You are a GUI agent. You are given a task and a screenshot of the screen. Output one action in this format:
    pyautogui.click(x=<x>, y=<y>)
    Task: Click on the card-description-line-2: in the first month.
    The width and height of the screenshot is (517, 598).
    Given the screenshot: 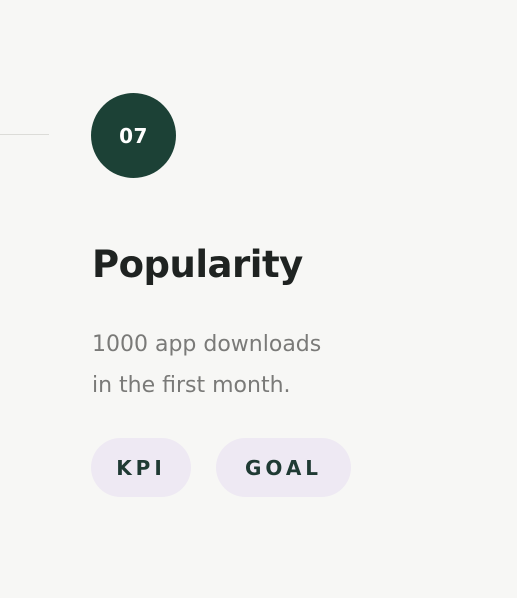 What is the action you would take?
    pyautogui.click(x=191, y=385)
    